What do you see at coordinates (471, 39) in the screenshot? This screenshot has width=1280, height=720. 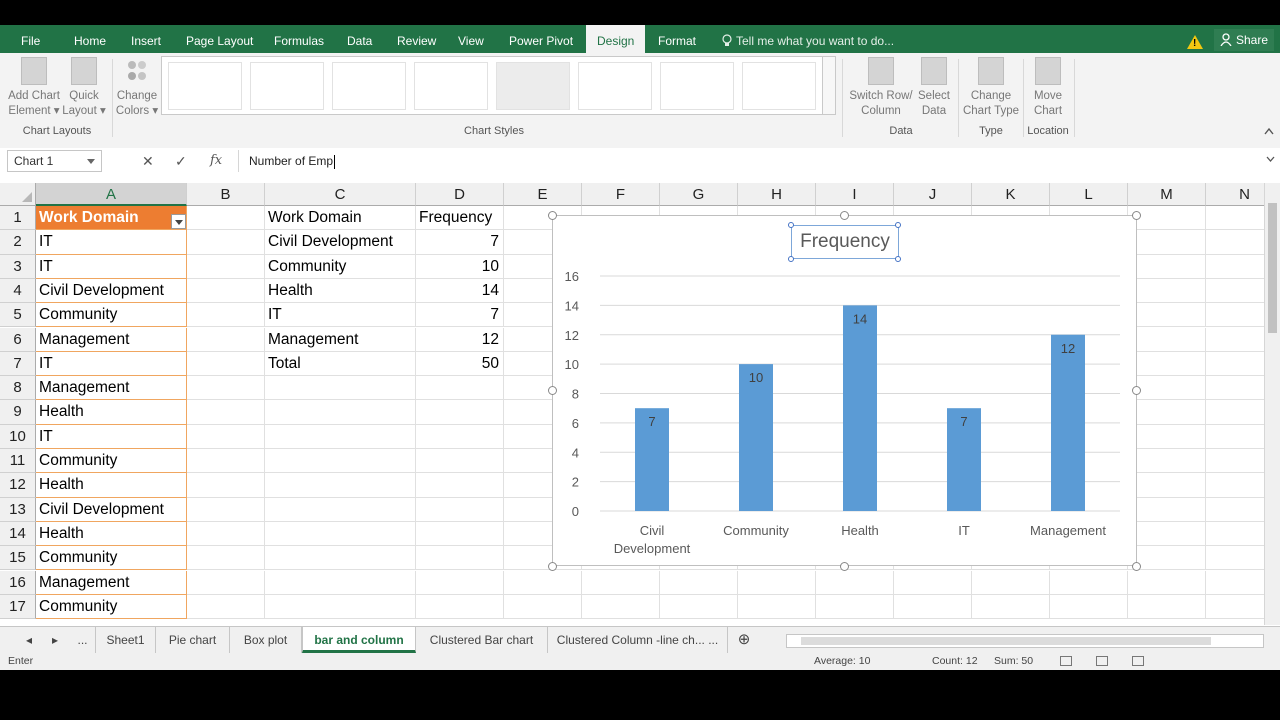 I see `tab-view: View` at bounding box center [471, 39].